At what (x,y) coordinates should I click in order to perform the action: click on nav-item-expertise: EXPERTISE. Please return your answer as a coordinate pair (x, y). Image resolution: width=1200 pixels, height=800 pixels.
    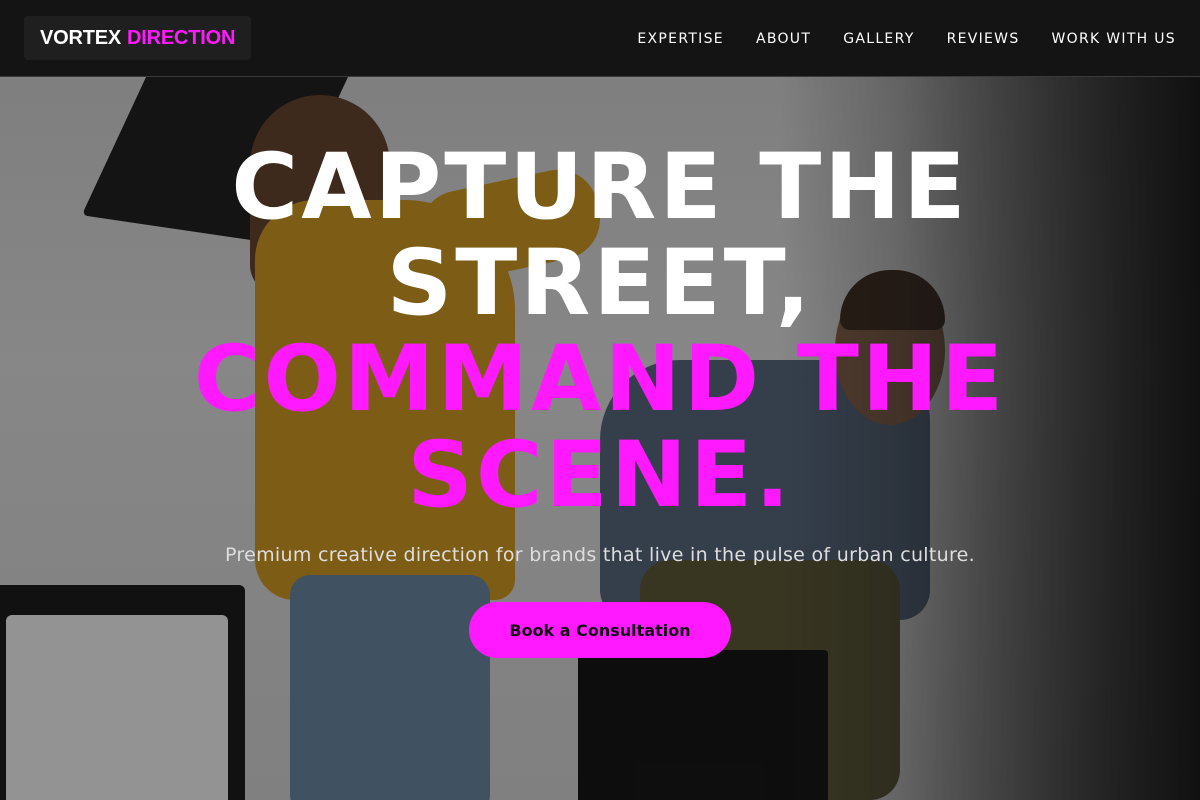
    Looking at the image, I should click on (680, 39).